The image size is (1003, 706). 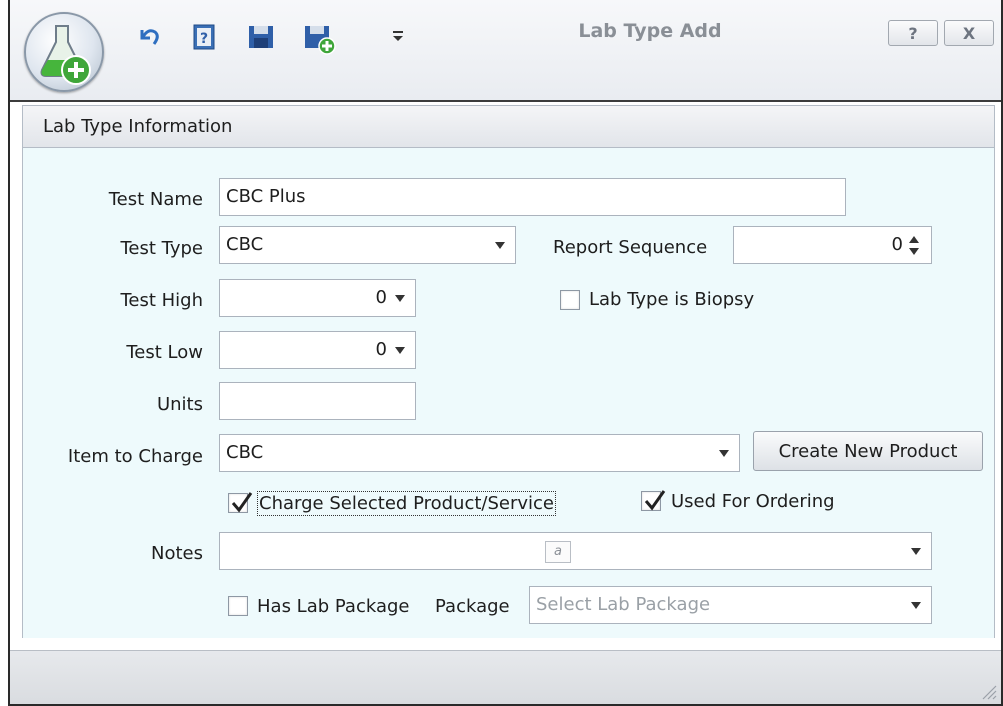 I want to click on used-for-ordering-checkbox, so click(x=653, y=500).